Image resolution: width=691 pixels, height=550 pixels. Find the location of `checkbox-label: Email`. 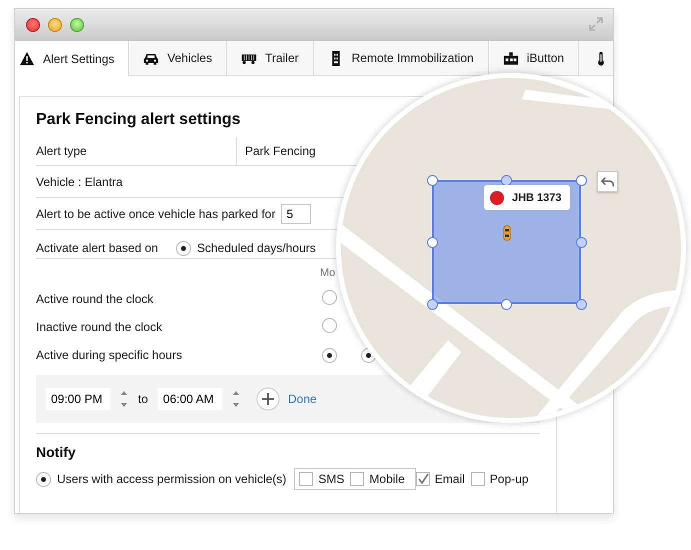

checkbox-label: Email is located at coordinates (449, 479).